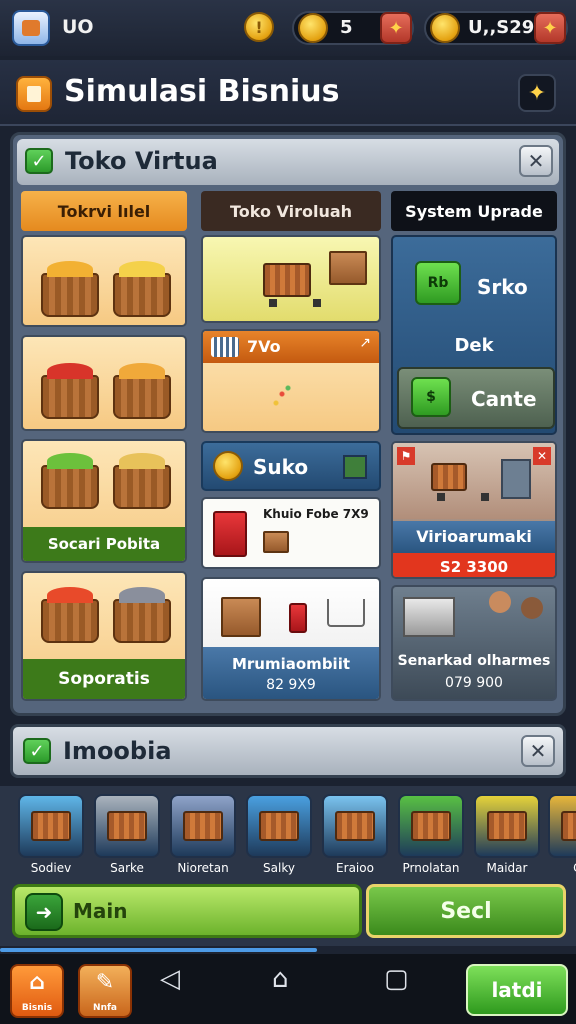 The height and width of the screenshot is (1024, 576). What do you see at coordinates (187, 911) in the screenshot?
I see `main-button: ➜ Main` at bounding box center [187, 911].